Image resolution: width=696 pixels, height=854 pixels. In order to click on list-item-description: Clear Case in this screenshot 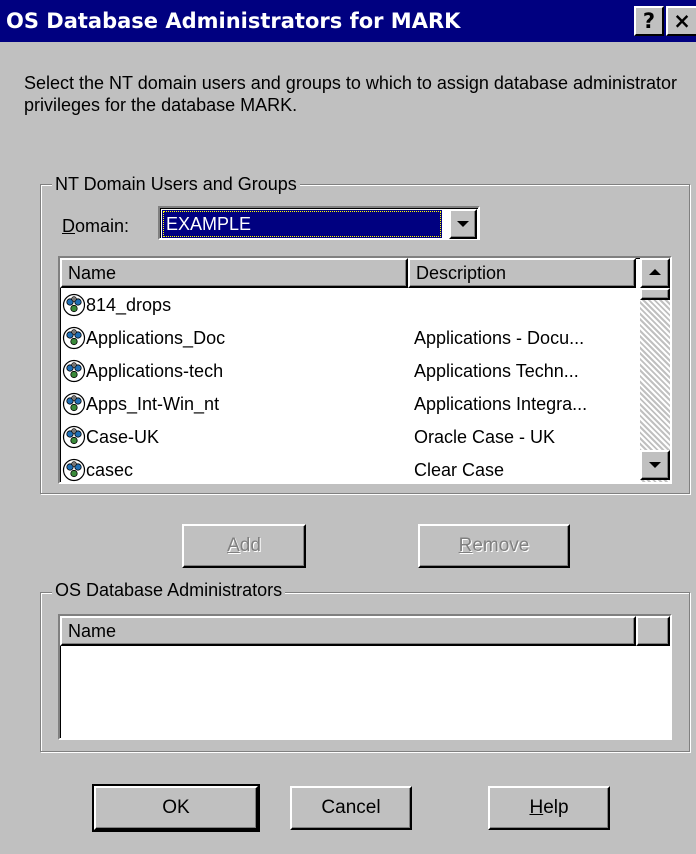, I will do `click(459, 470)`.